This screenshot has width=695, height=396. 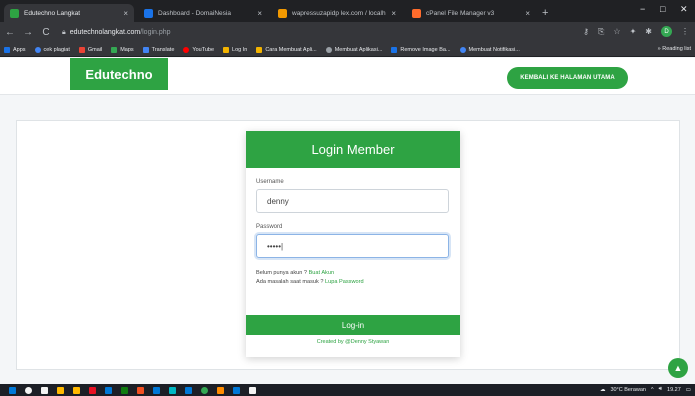 What do you see at coordinates (353, 149) in the screenshot?
I see `login-title: Login Member` at bounding box center [353, 149].